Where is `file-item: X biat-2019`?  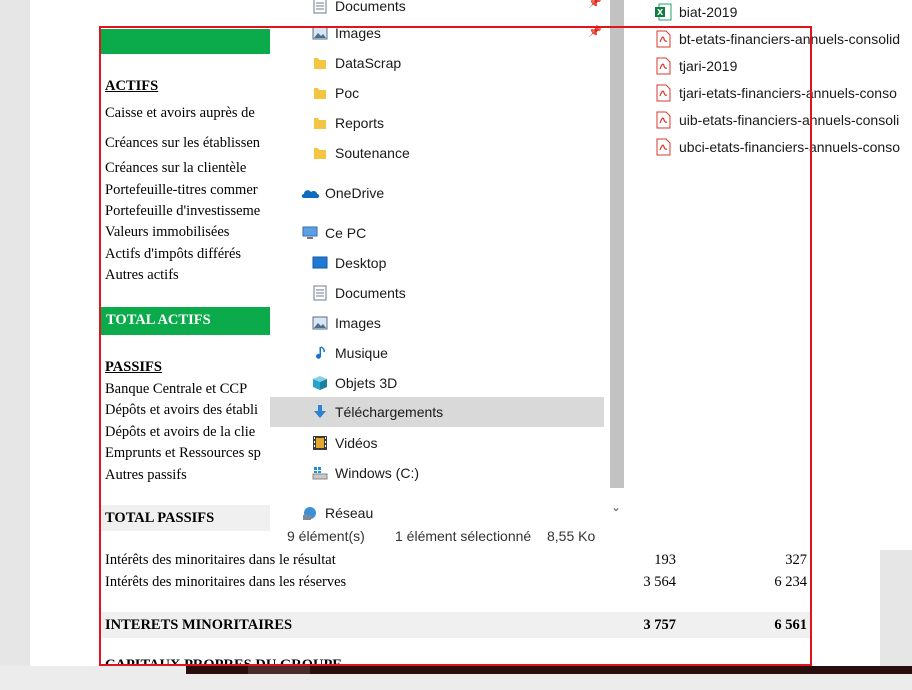
file-item: X biat-2019 is located at coordinates (783, 12).